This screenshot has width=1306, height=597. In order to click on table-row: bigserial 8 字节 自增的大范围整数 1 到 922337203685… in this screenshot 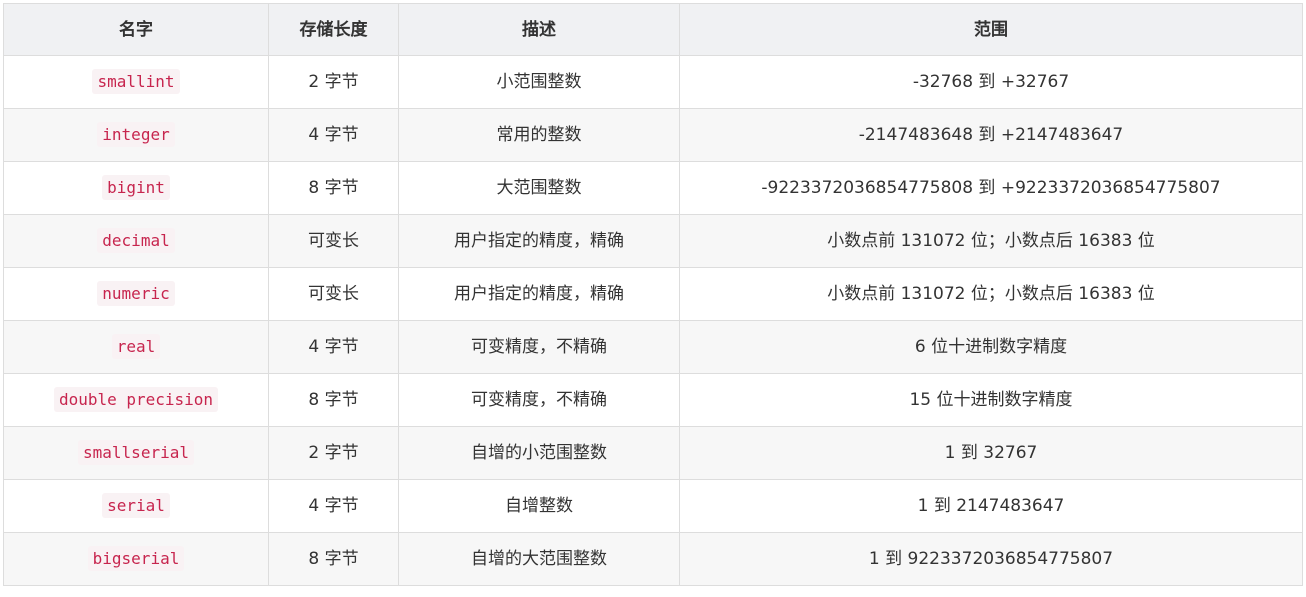, I will do `click(653, 559)`.